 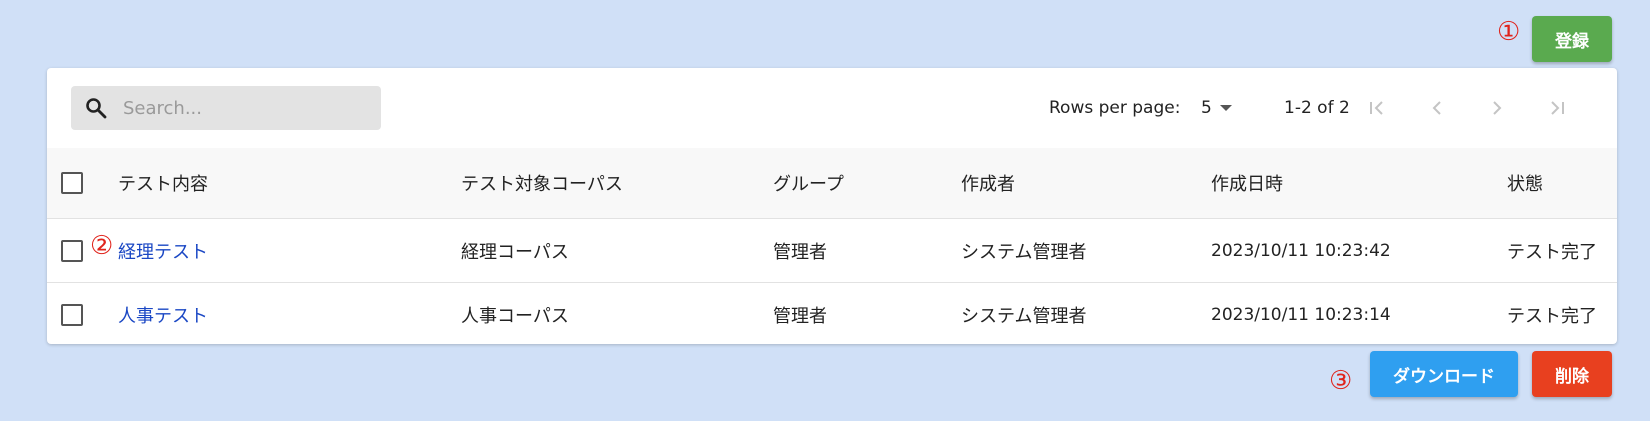 I want to click on select-all-checkbox, so click(x=72, y=183).